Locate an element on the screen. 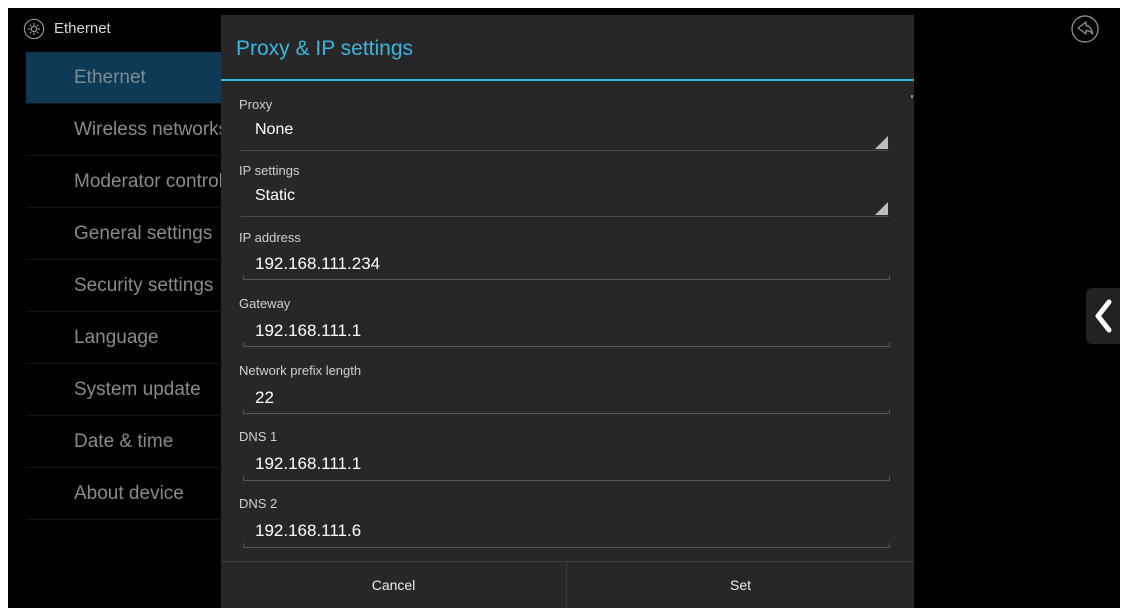  chevron-left-icon is located at coordinates (1103, 316).